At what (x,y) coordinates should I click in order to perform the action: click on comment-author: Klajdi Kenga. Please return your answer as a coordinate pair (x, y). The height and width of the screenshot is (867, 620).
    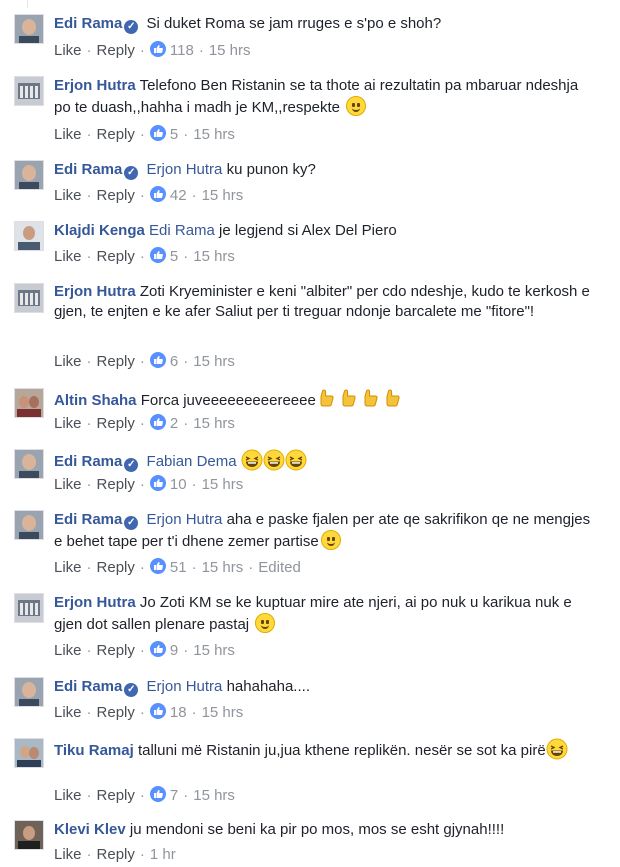
    Looking at the image, I should click on (99, 230).